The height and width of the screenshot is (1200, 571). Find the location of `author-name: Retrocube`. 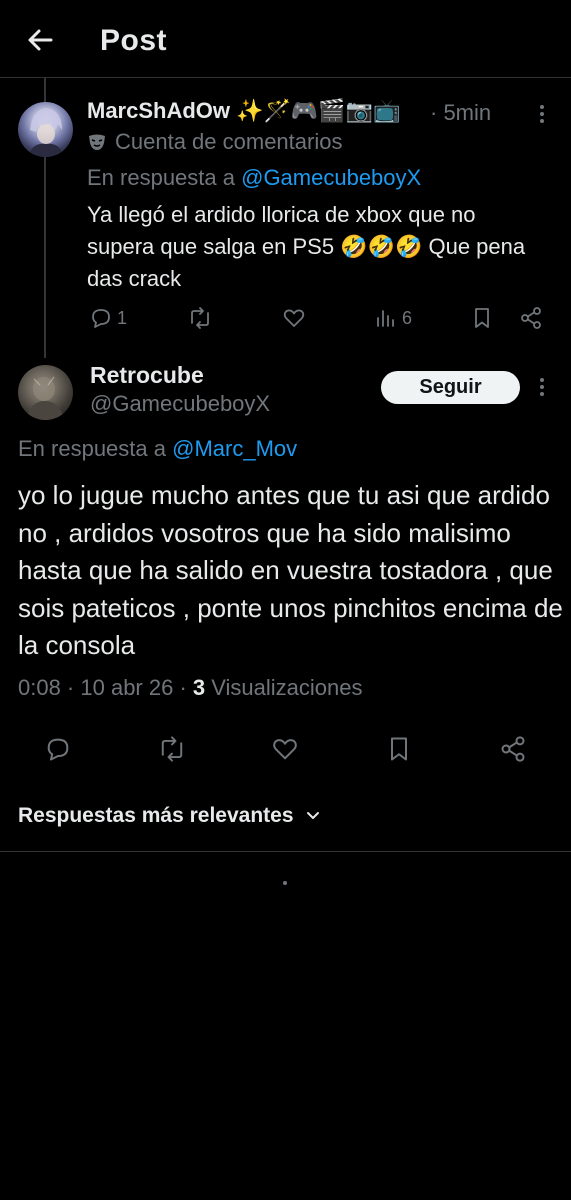

author-name: Retrocube is located at coordinates (147, 375).